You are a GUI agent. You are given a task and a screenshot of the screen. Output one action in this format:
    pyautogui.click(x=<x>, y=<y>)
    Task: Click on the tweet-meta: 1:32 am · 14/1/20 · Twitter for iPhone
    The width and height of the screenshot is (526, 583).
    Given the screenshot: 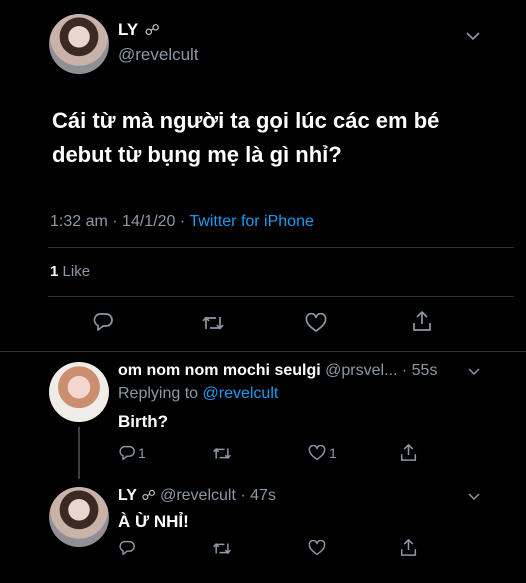 What is the action you would take?
    pyautogui.click(x=182, y=222)
    